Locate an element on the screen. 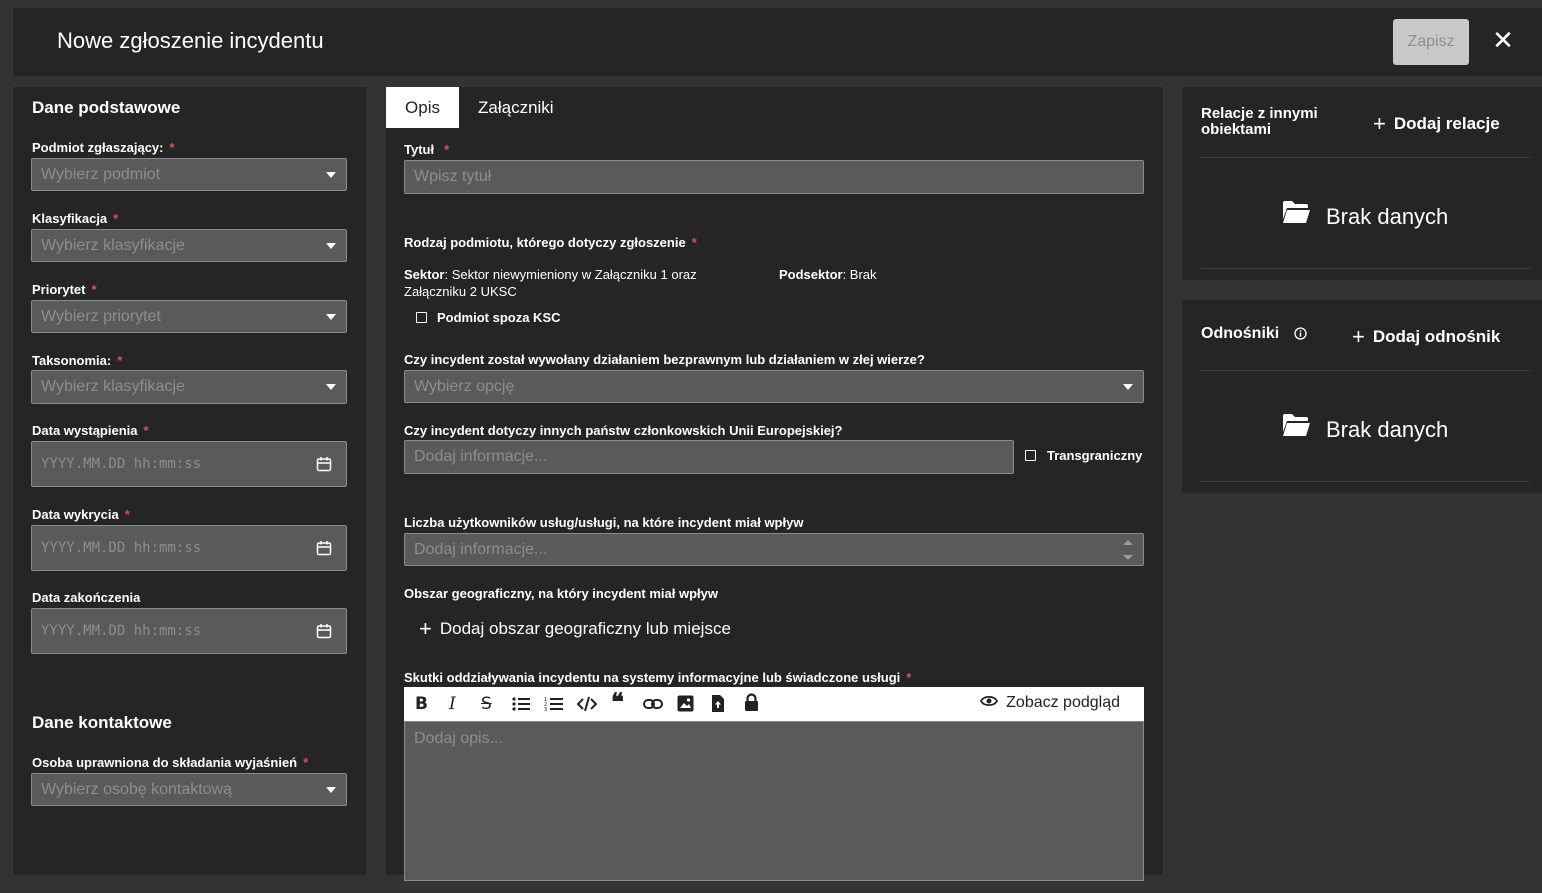  taxonomy-label: Taksonomia: * is located at coordinates (77, 360).